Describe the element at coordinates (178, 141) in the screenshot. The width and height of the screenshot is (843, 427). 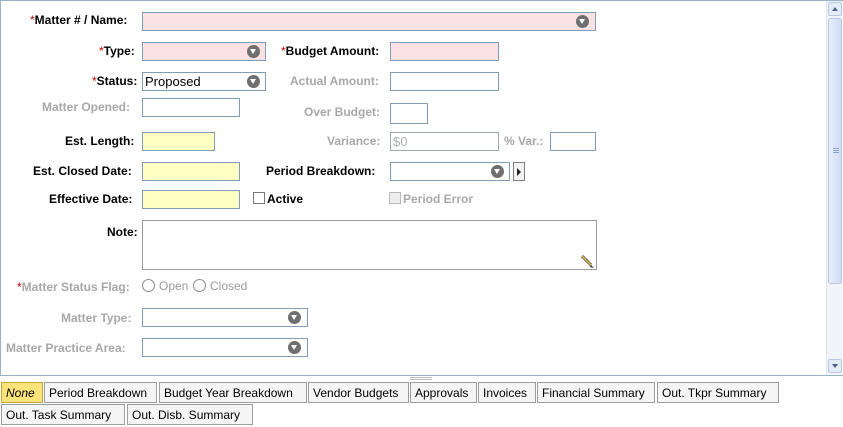
I see `est-length-input` at that location.